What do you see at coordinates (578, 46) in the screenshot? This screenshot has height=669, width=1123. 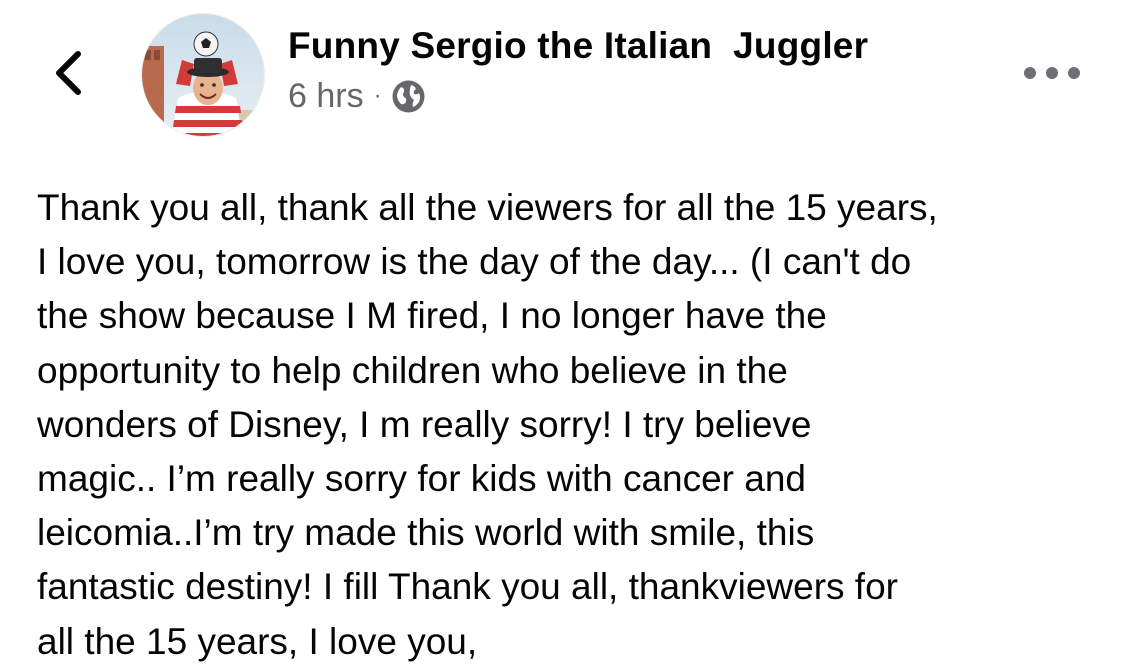 I see `author-name: Funny Sergio the Italian Juggler` at bounding box center [578, 46].